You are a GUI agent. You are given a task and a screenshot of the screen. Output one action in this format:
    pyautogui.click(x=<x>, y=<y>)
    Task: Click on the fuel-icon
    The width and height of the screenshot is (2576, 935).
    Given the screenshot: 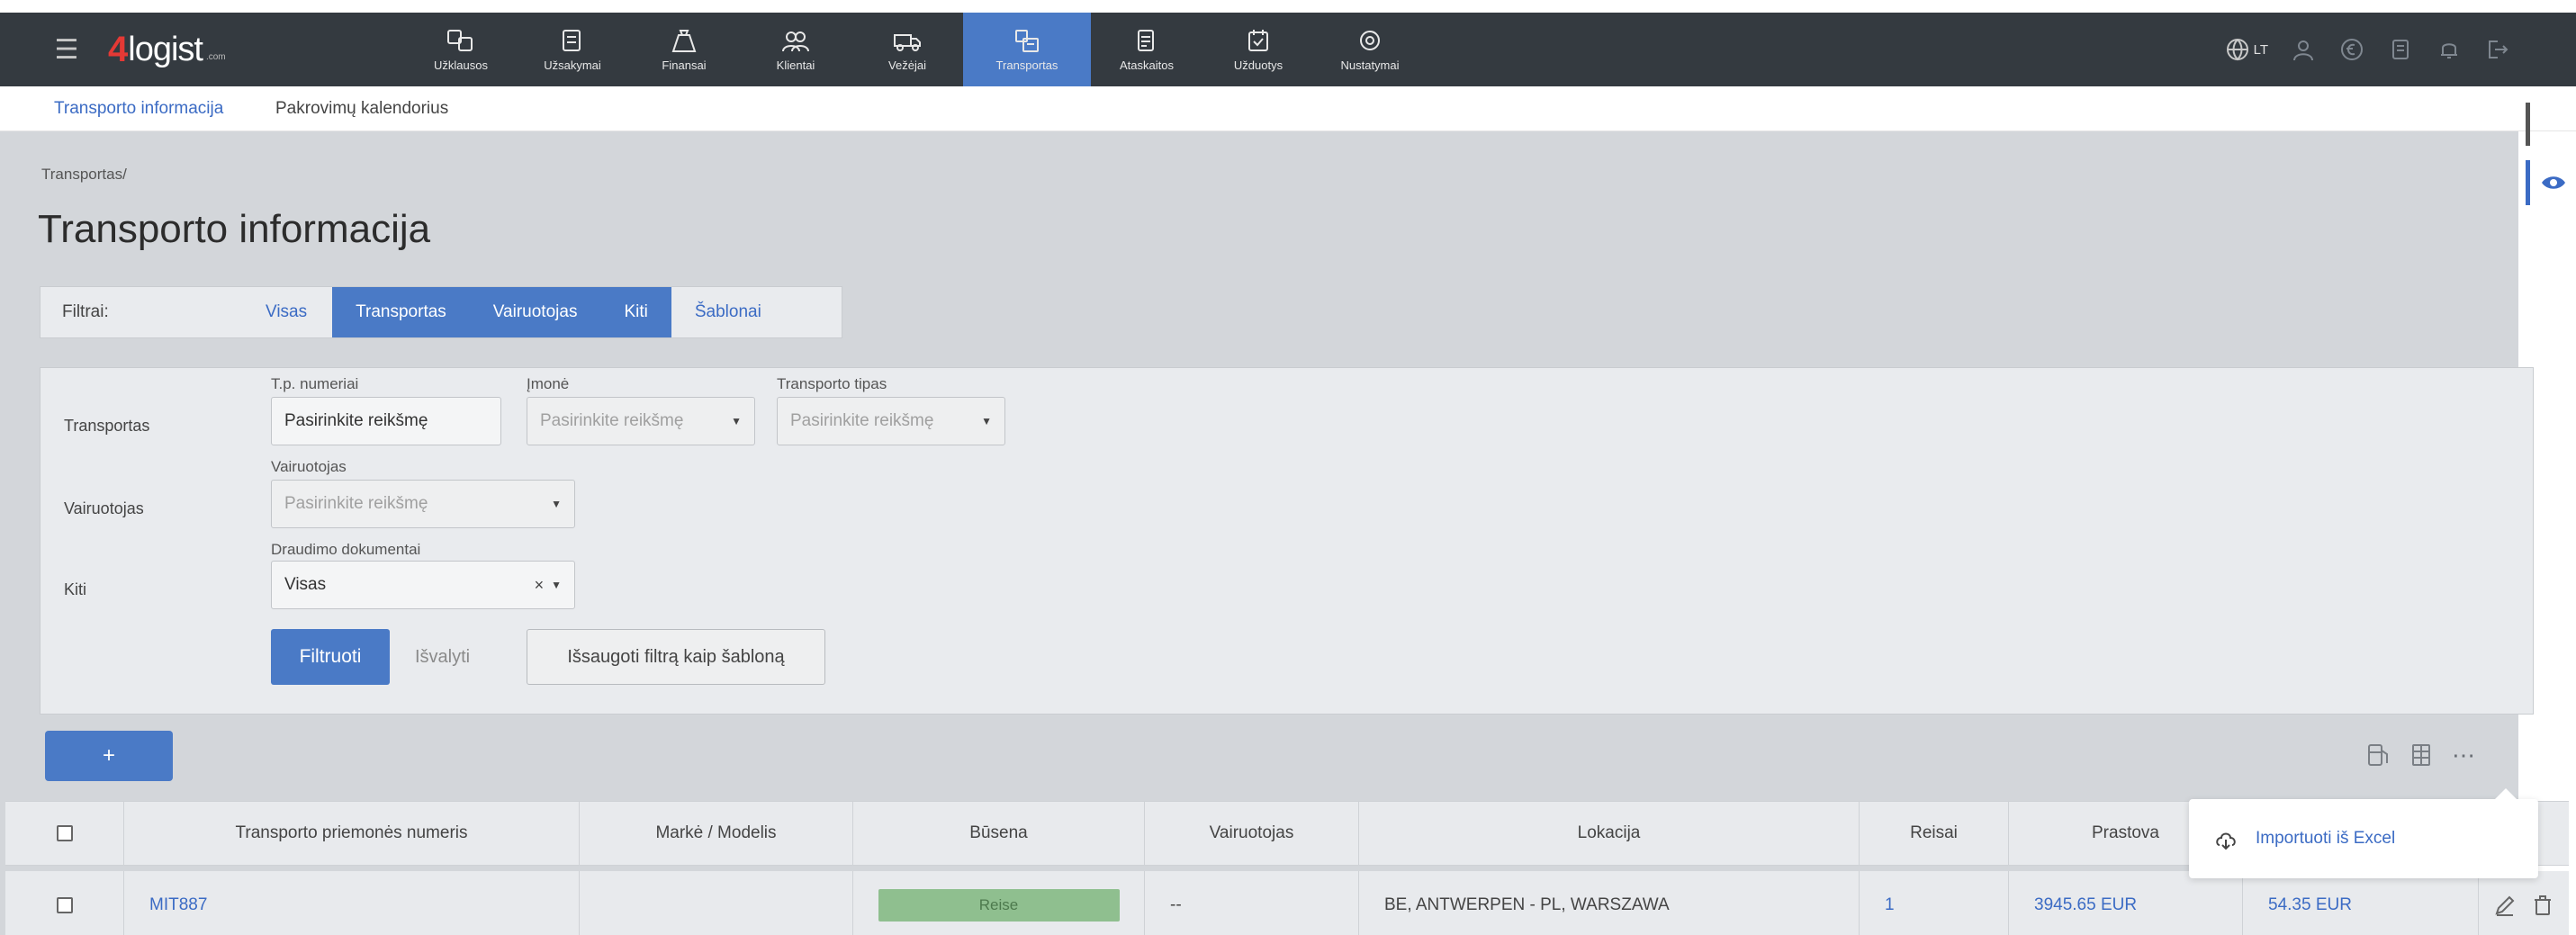 What is the action you would take?
    pyautogui.click(x=2378, y=756)
    